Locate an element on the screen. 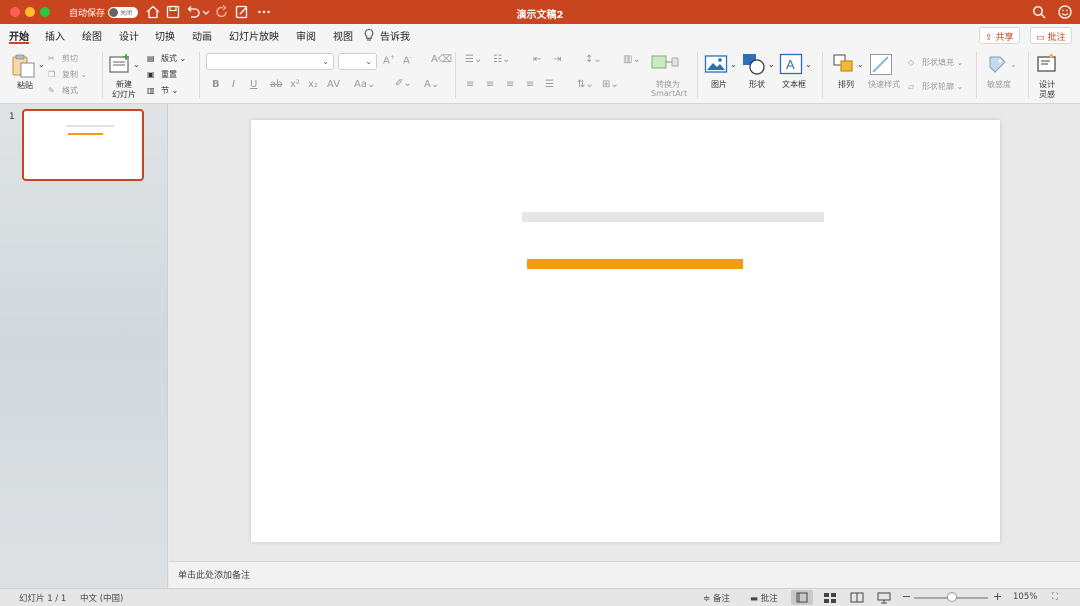 The height and width of the screenshot is (606, 1080). normal-view-button is located at coordinates (802, 597).